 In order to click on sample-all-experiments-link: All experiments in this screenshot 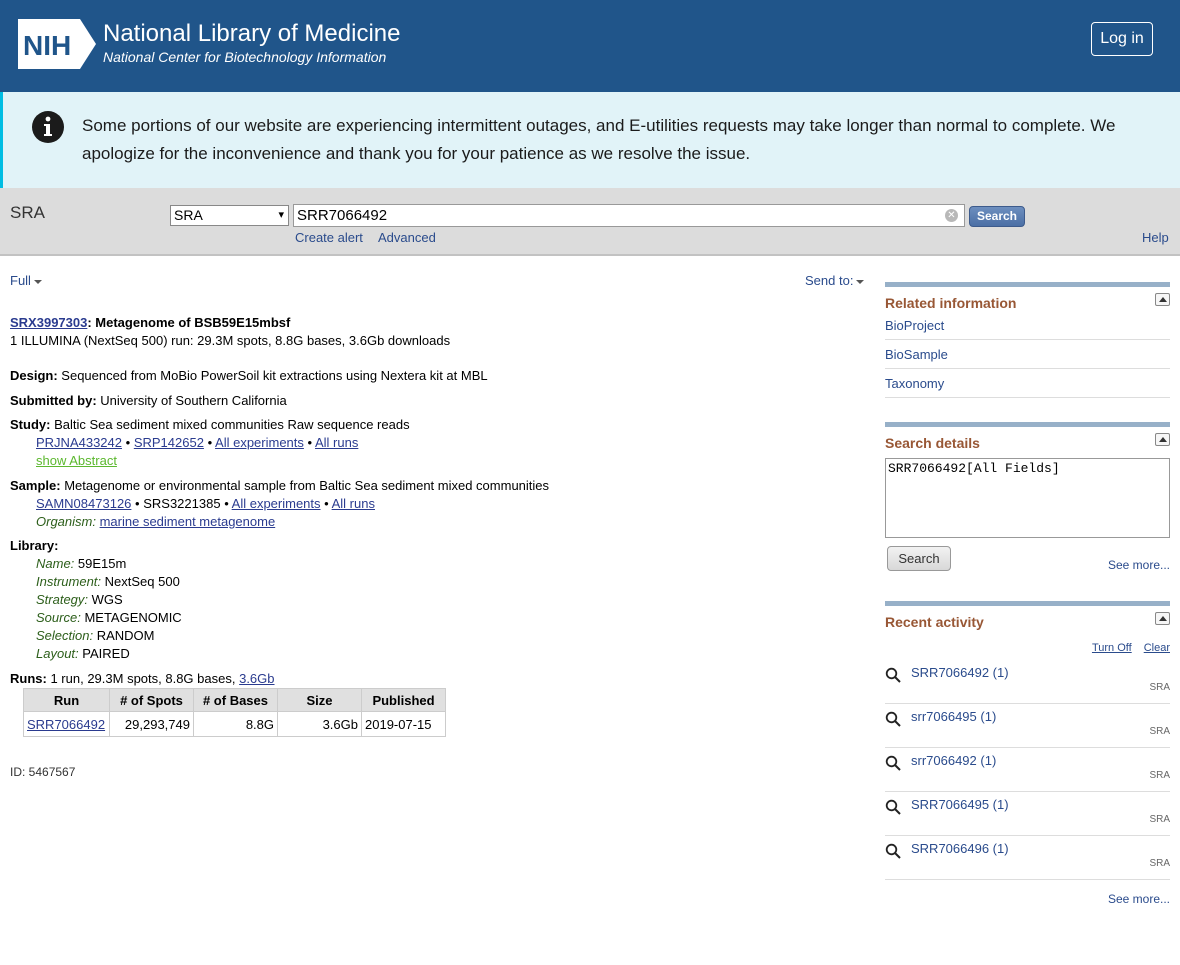, I will do `click(276, 503)`.